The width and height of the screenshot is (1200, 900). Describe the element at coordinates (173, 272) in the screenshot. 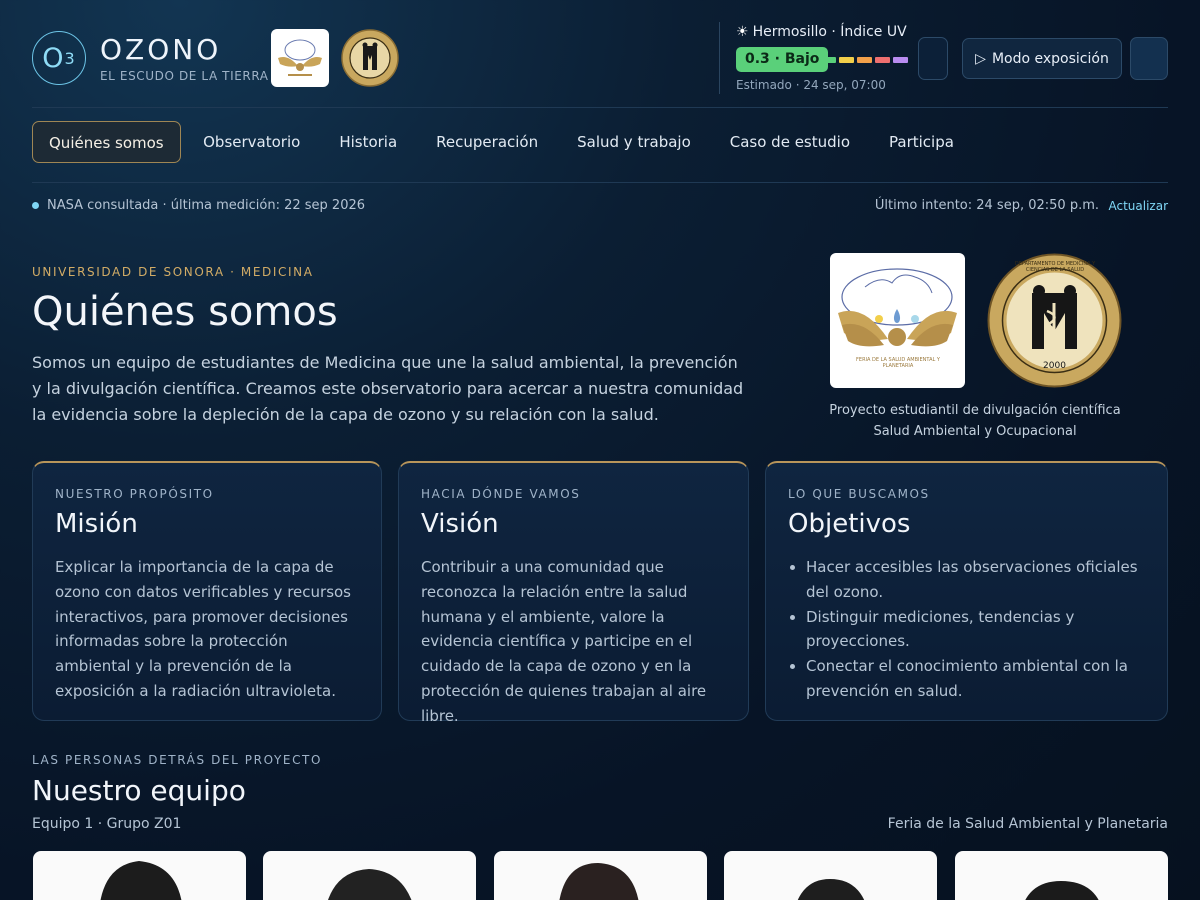

I see `hero-eyebrow: UNIVERSIDAD DE SONORA · MEDICINA` at that location.